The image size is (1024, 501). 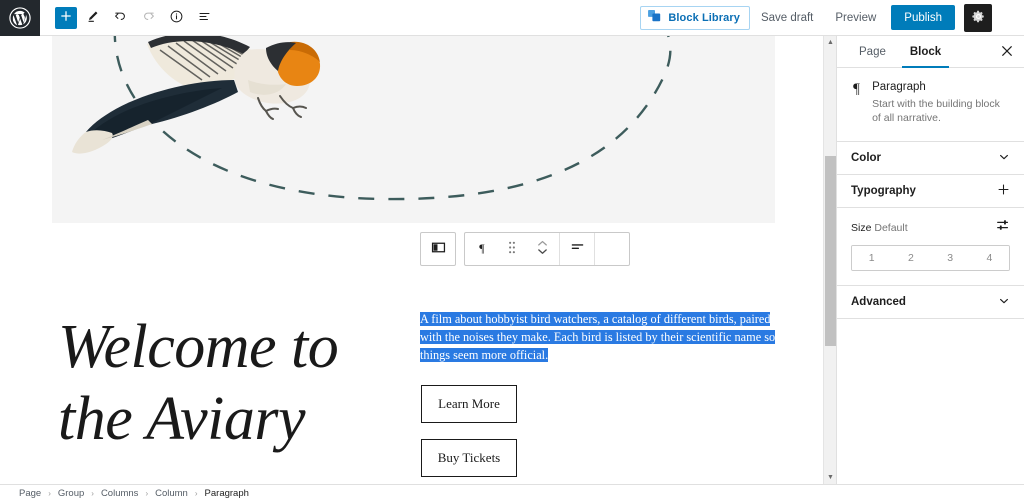 I want to click on redo-button, so click(x=148, y=18).